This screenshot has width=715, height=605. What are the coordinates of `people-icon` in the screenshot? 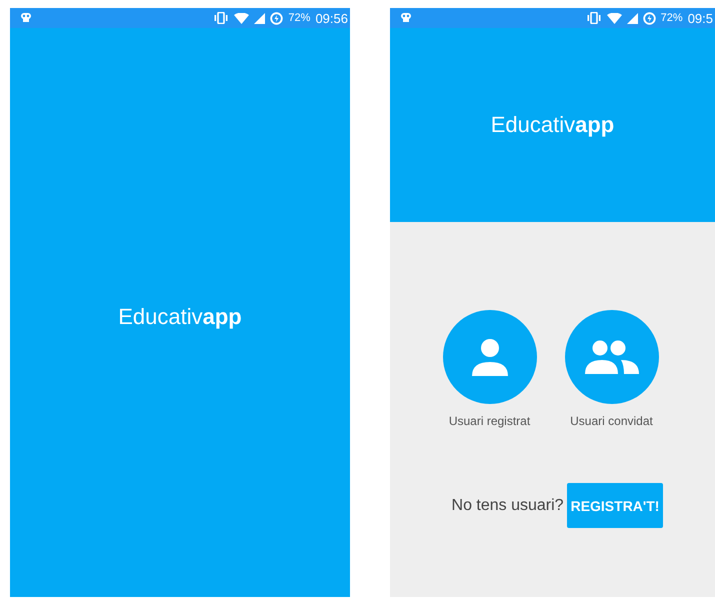 It's located at (611, 357).